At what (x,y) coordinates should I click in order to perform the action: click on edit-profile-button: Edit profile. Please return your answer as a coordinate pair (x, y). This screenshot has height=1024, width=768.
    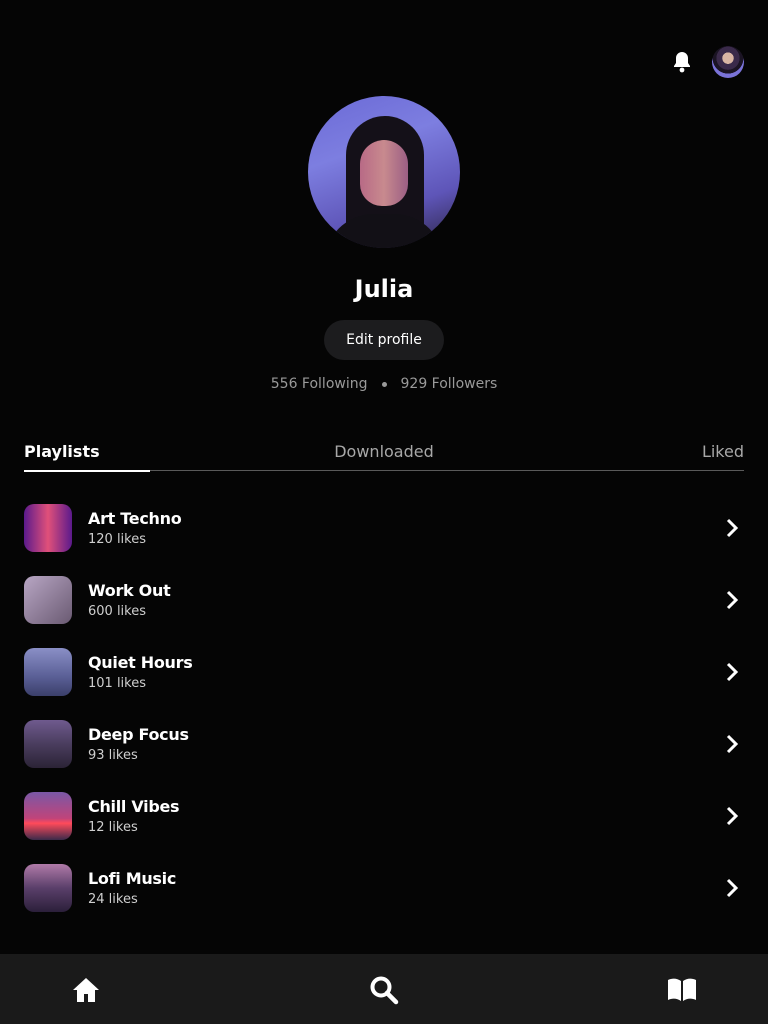
    Looking at the image, I should click on (384, 340).